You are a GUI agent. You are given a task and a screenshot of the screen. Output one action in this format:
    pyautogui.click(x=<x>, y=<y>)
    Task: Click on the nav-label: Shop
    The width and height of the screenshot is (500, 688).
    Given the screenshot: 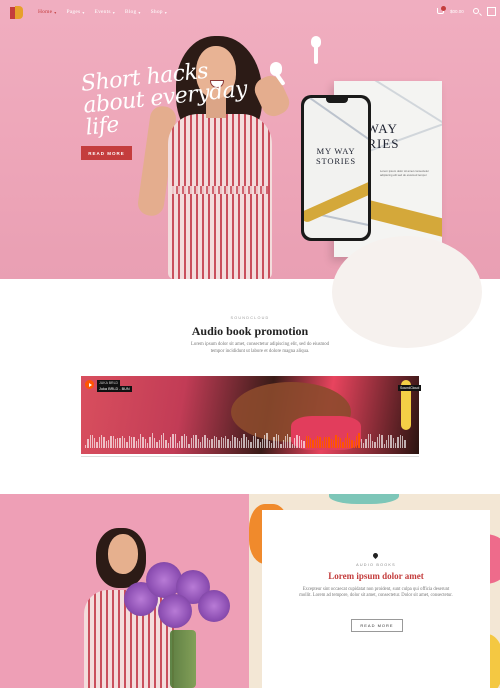 What is the action you would take?
    pyautogui.click(x=156, y=12)
    